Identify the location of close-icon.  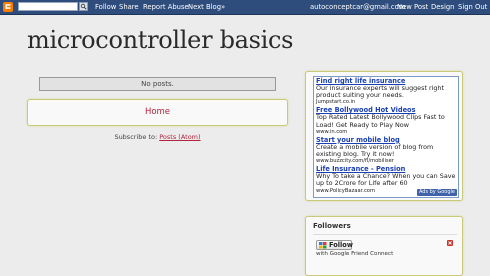
(450, 243).